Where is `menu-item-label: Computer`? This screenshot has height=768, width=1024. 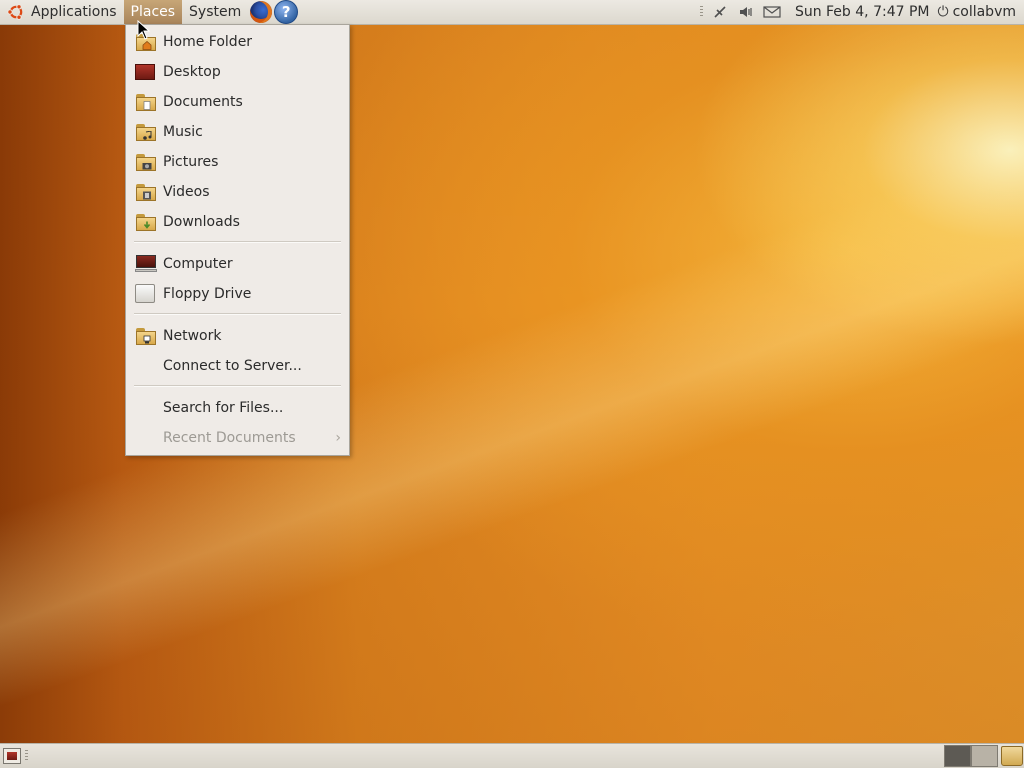
menu-item-label: Computer is located at coordinates (198, 264).